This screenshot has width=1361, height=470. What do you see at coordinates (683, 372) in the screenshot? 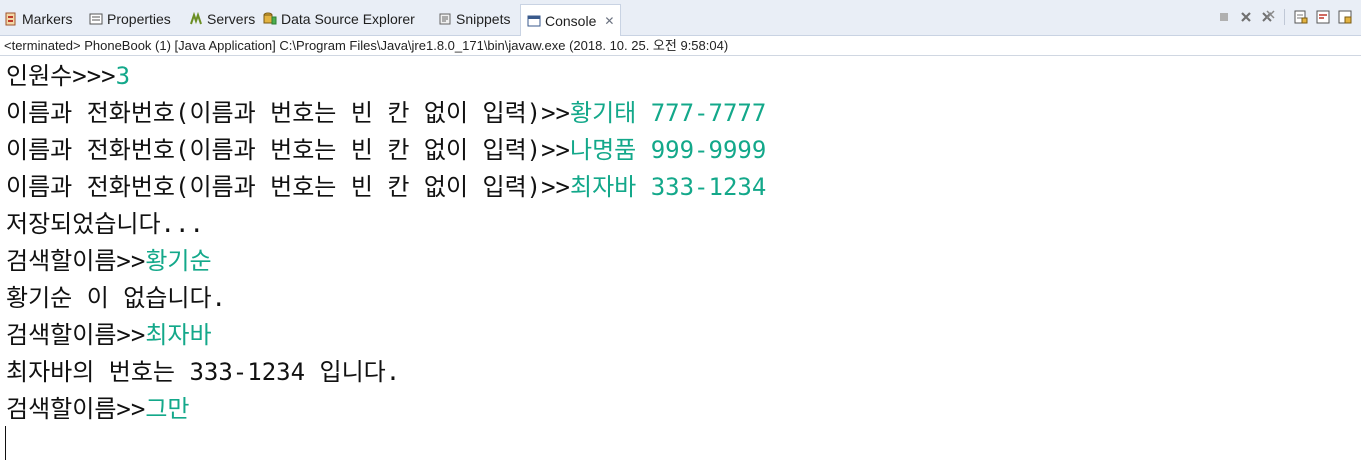
I see `console-line: 최자바의 번호는 333-1234 입니다.` at bounding box center [683, 372].